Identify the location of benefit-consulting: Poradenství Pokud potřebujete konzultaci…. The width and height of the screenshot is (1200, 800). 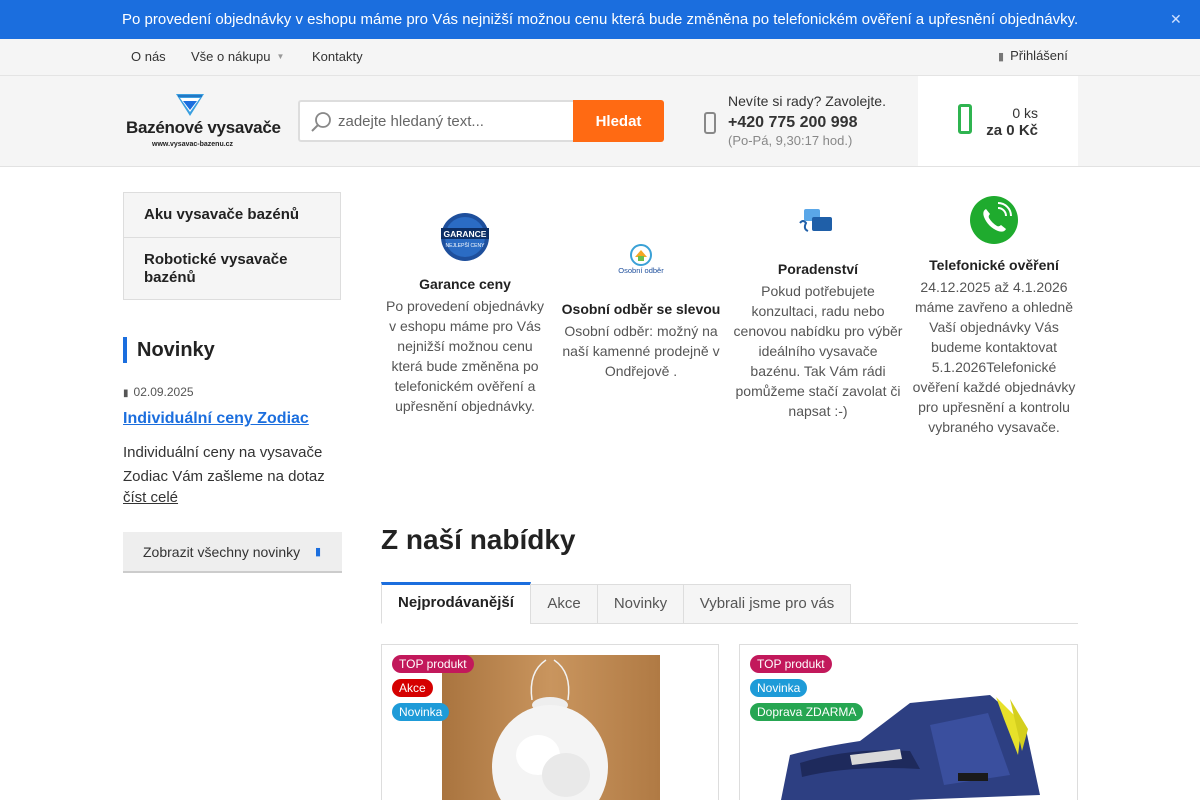
(818, 314).